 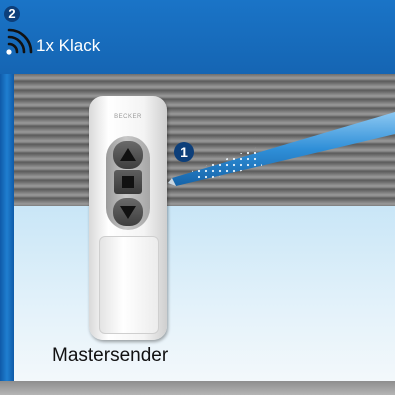 What do you see at coordinates (281, 149) in the screenshot?
I see `pen-icon` at bounding box center [281, 149].